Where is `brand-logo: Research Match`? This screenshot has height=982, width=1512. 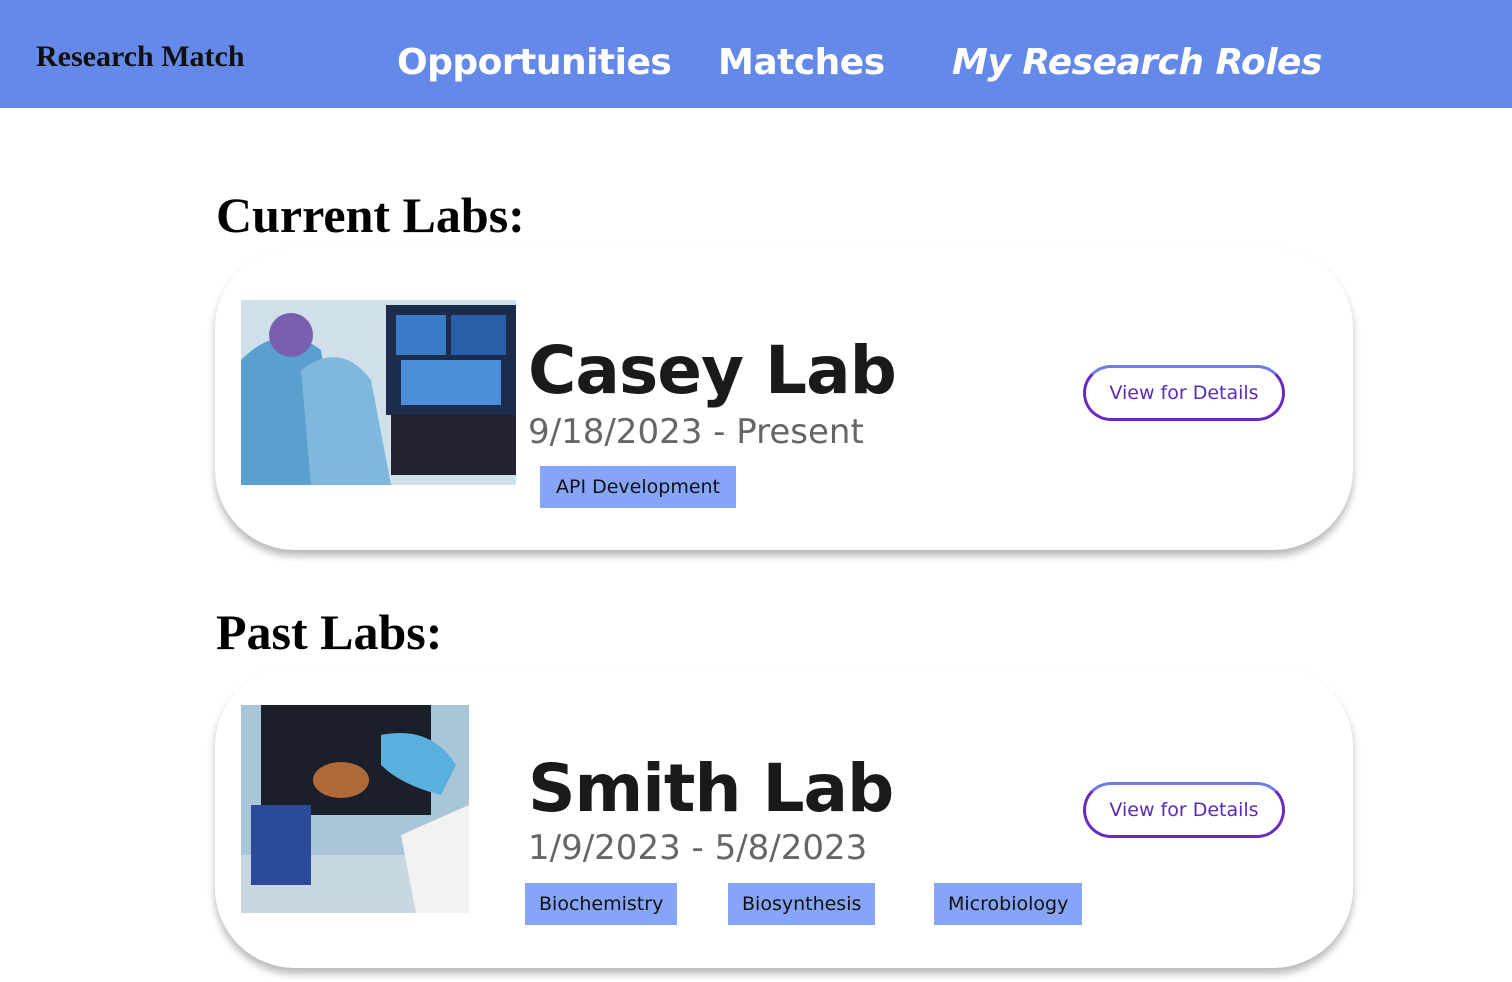
brand-logo: Research Match is located at coordinates (140, 57).